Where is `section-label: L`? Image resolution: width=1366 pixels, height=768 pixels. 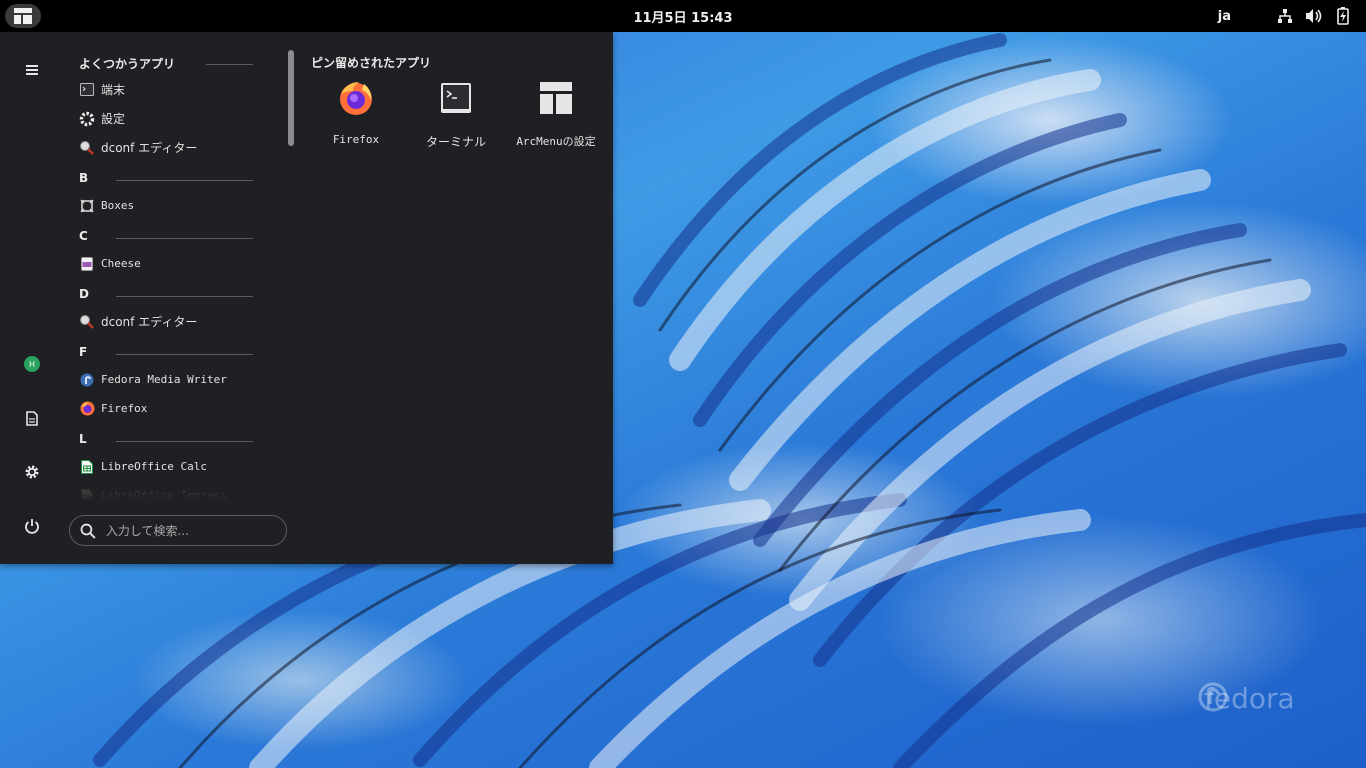 section-label: L is located at coordinates (83, 439).